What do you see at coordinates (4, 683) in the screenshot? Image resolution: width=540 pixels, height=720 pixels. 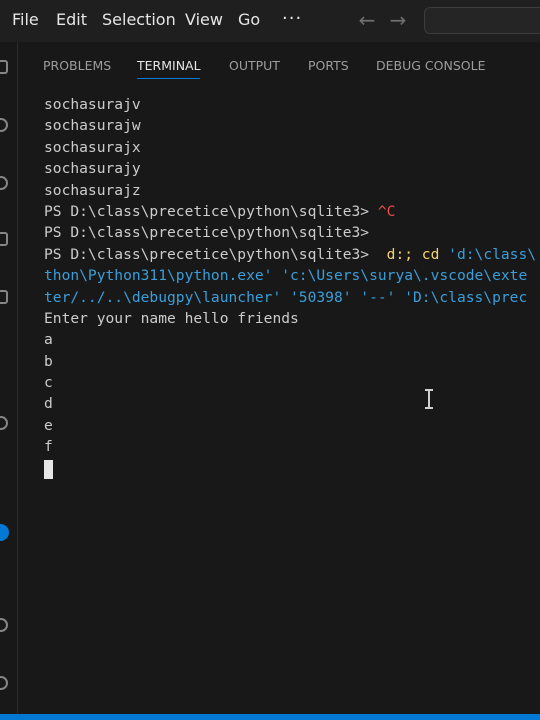 I see `gear-icon` at bounding box center [4, 683].